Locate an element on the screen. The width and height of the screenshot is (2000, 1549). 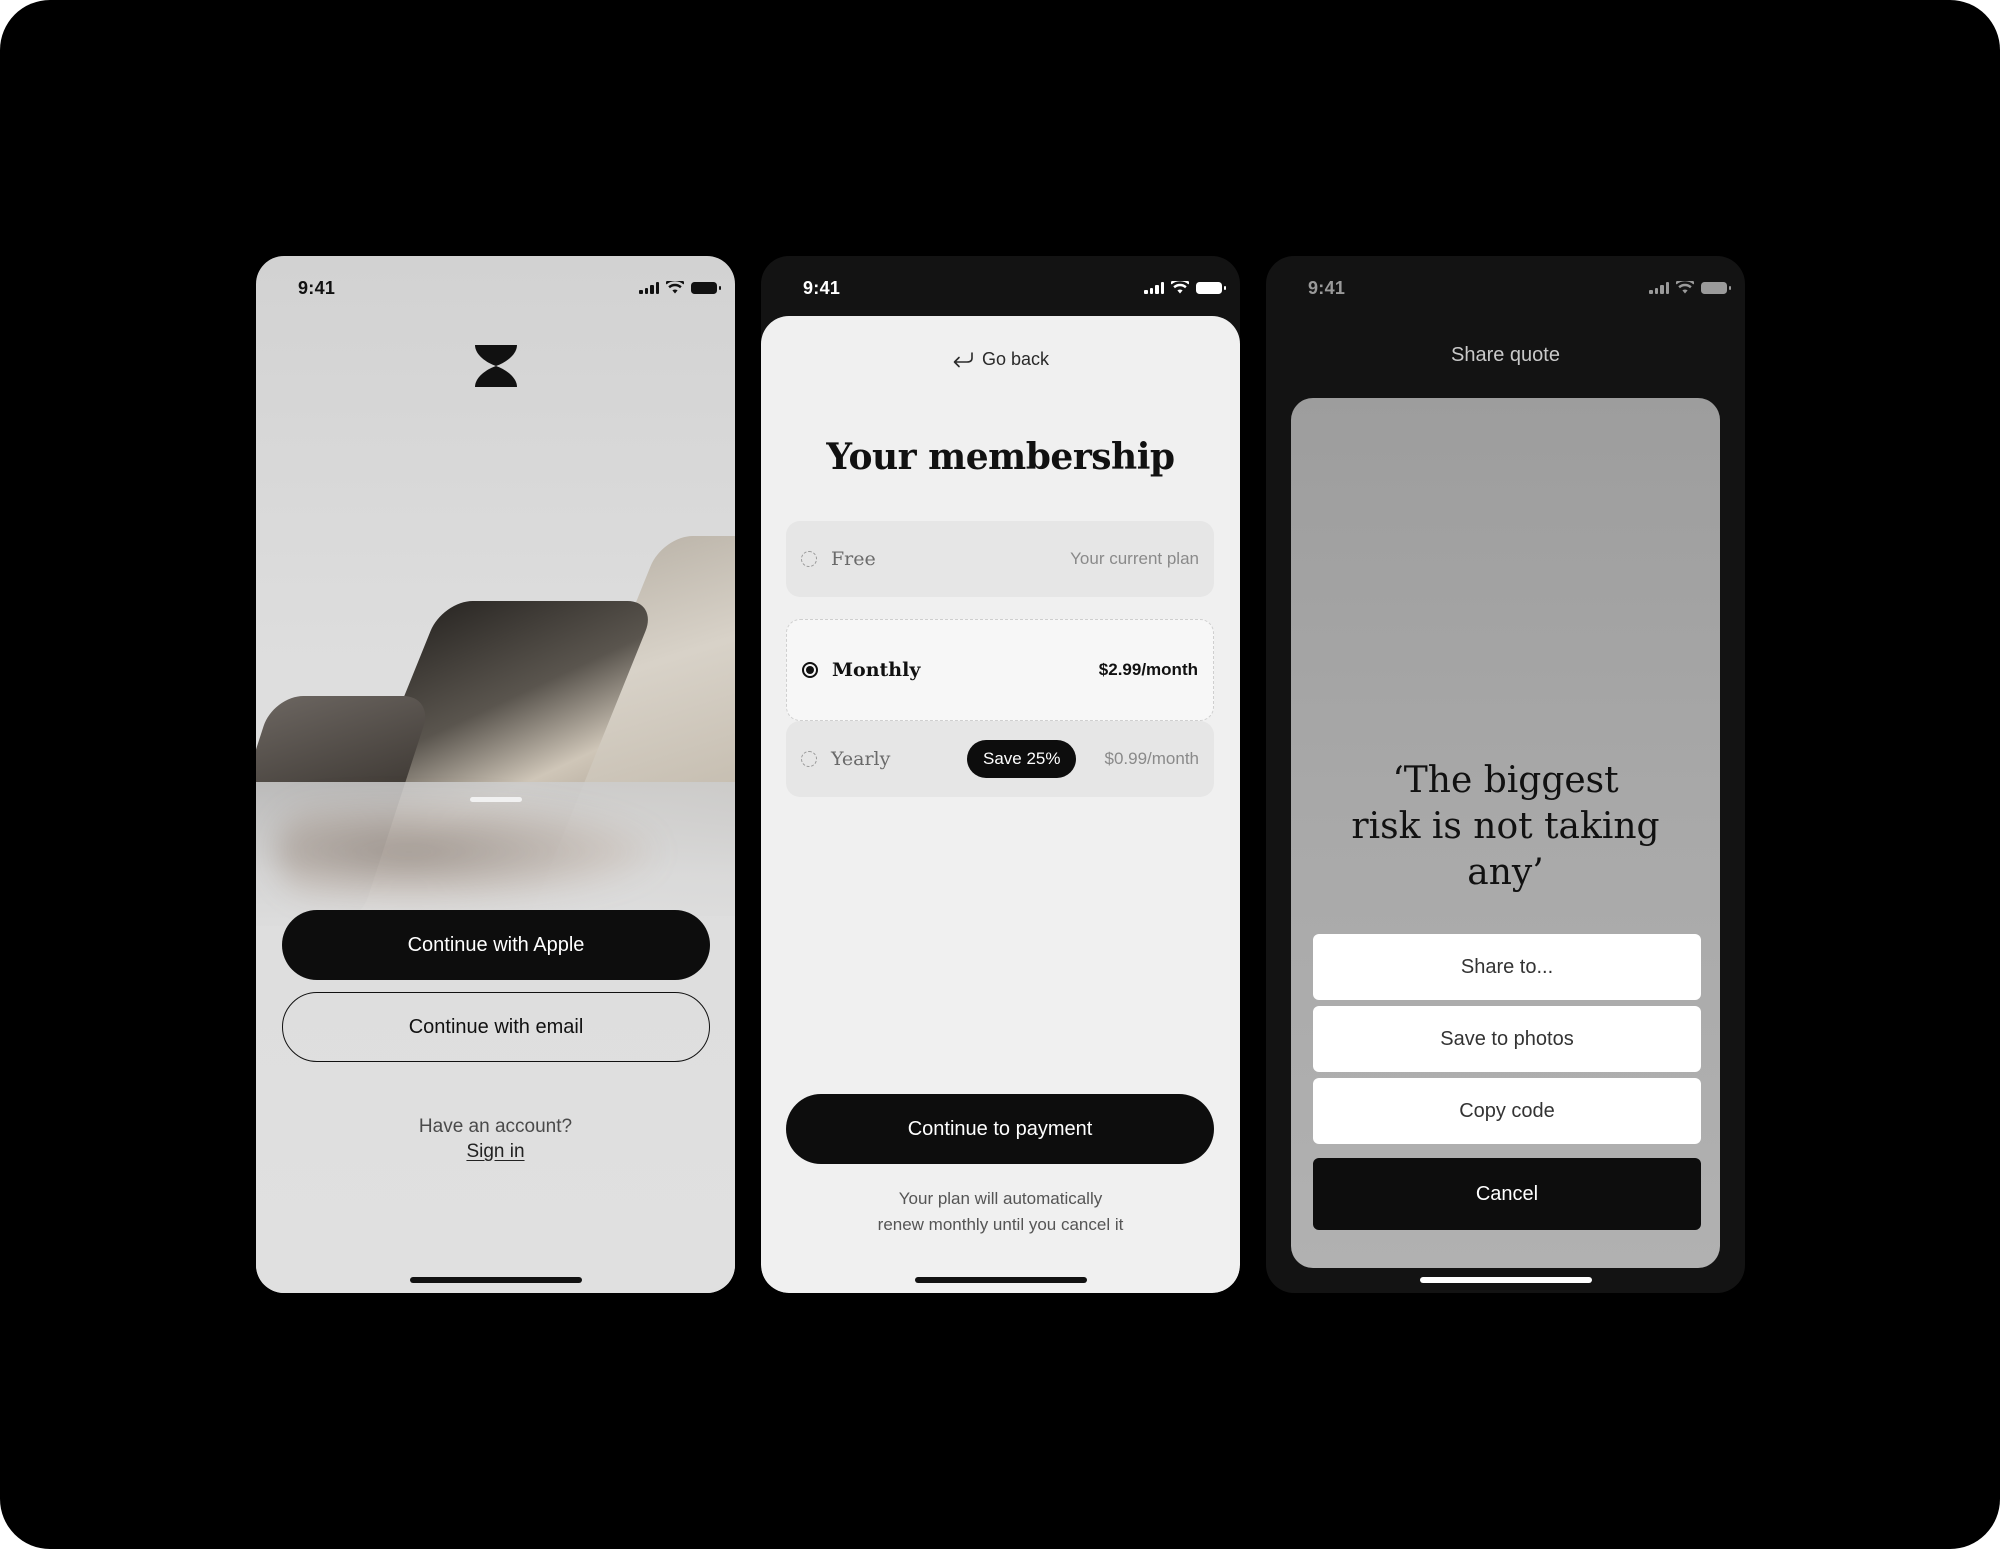
save-badge: Save 25% is located at coordinates (1021, 759).